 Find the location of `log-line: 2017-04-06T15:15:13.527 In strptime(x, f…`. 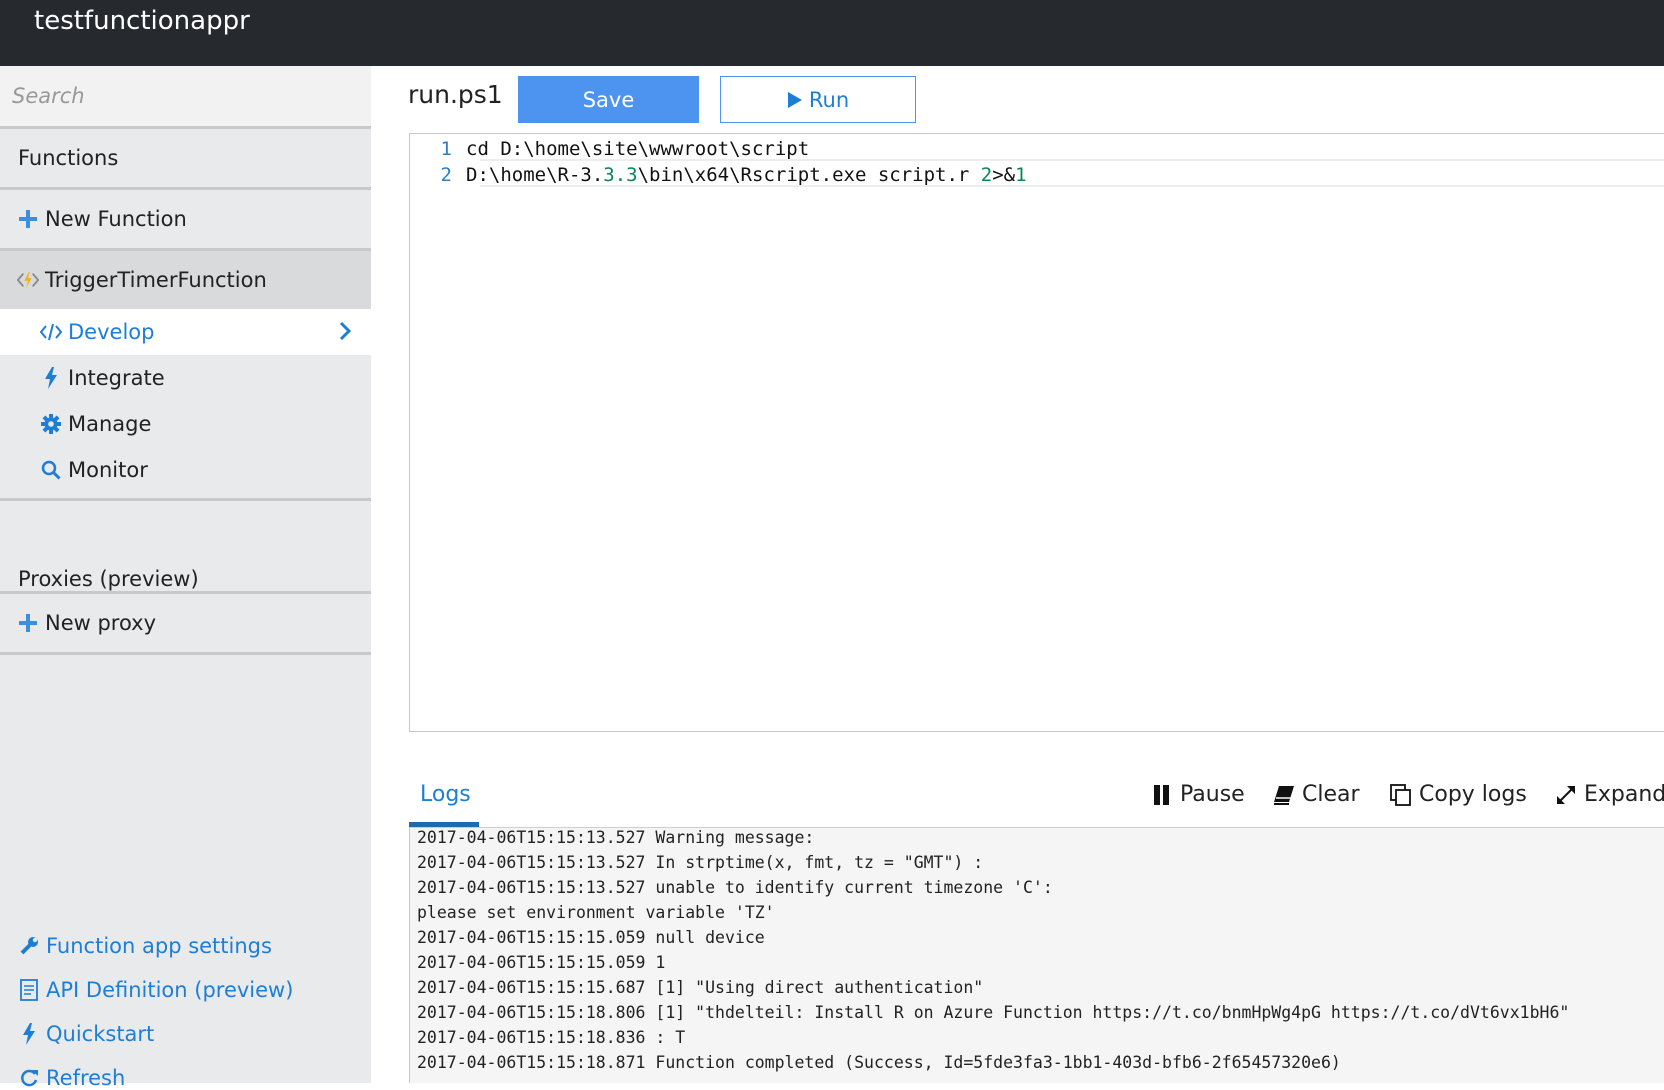

log-line: 2017-04-06T15:15:13.527 In strptime(x, f… is located at coordinates (700, 862).